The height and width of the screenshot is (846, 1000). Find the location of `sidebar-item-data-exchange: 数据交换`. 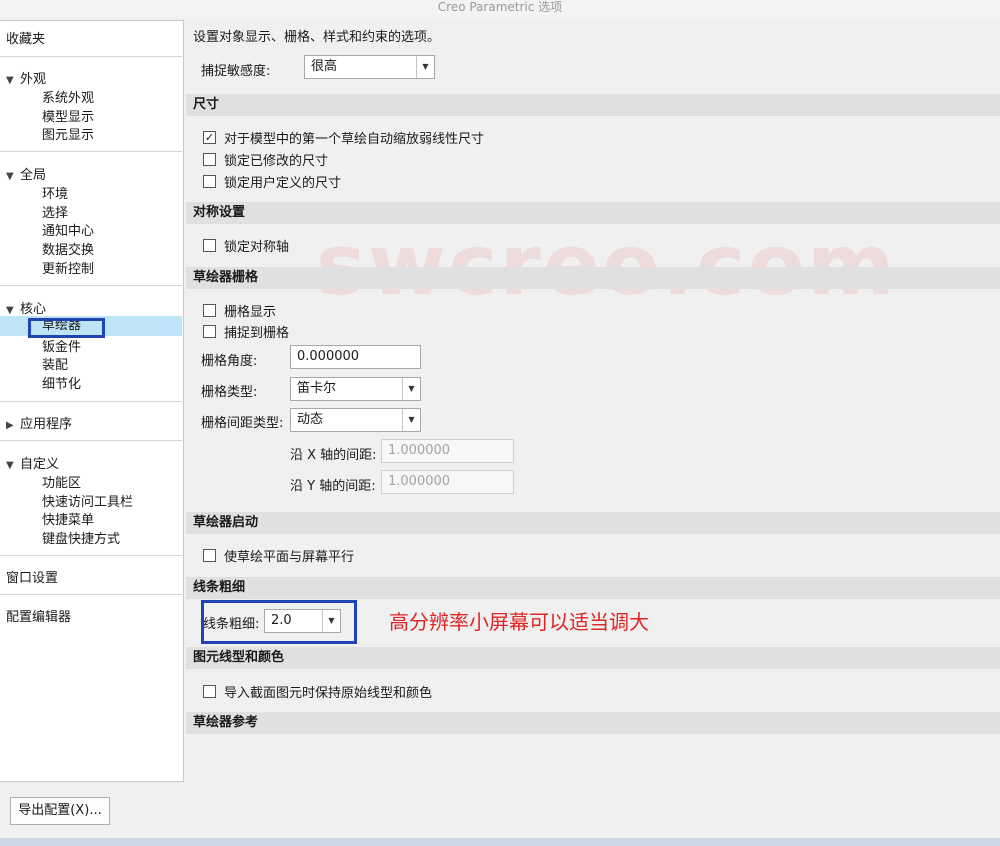

sidebar-item-data-exchange: 数据交换 is located at coordinates (68, 248).